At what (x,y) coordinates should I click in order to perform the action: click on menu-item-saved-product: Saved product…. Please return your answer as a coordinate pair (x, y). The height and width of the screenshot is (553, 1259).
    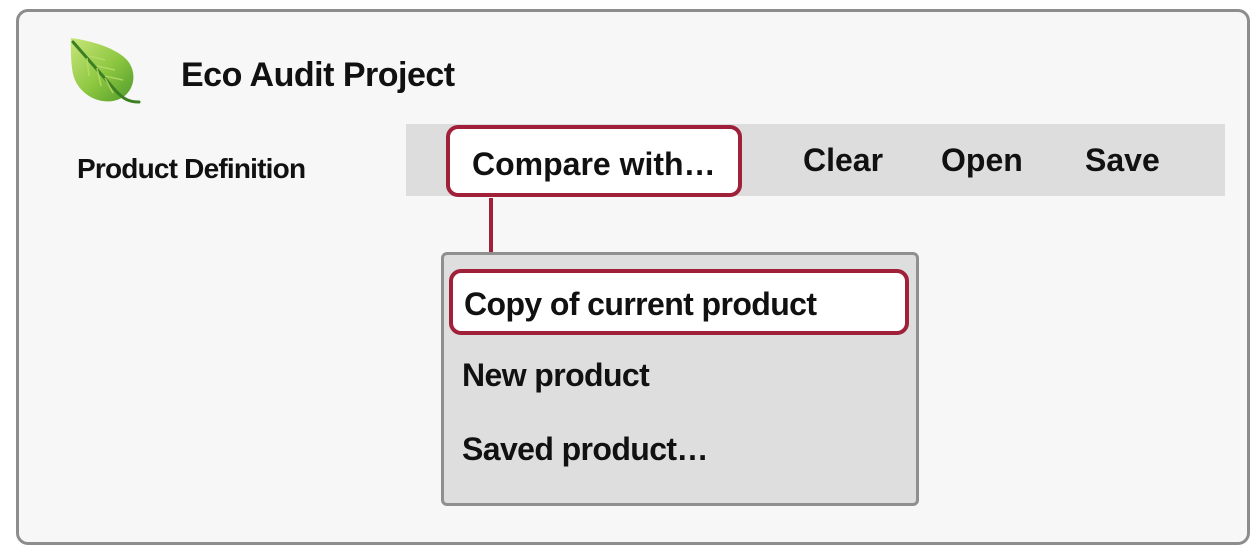
    Looking at the image, I should click on (585, 449).